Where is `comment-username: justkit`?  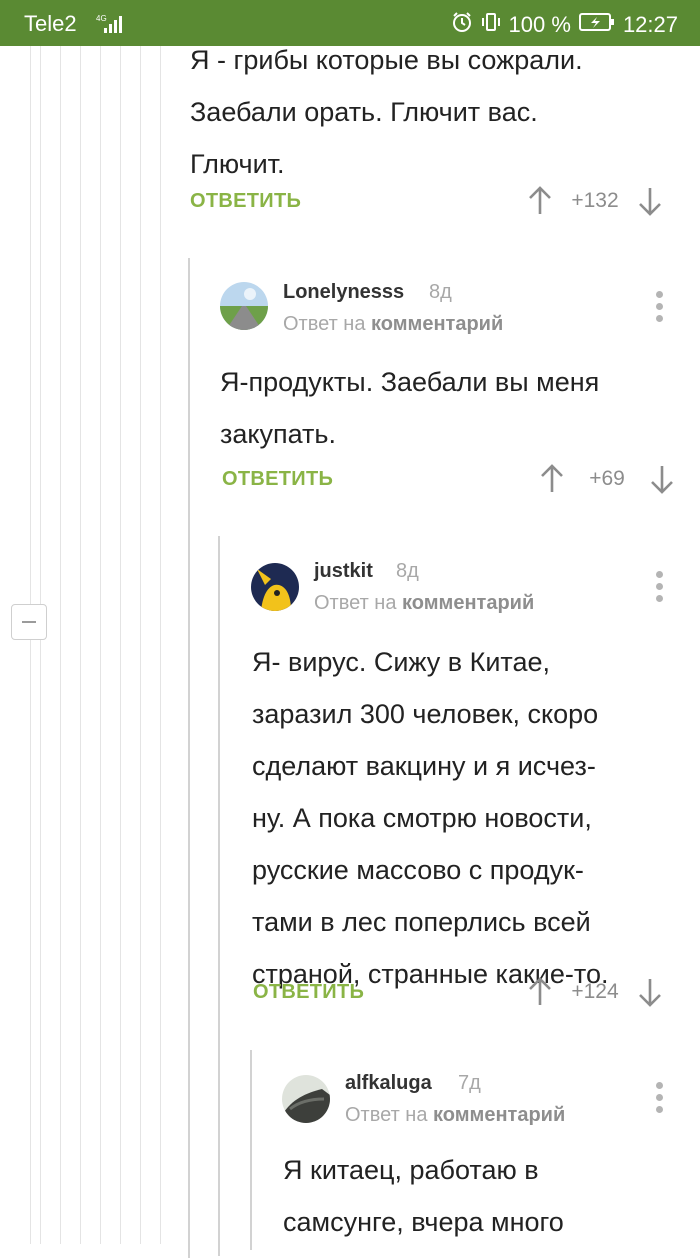 comment-username: justkit is located at coordinates (343, 571).